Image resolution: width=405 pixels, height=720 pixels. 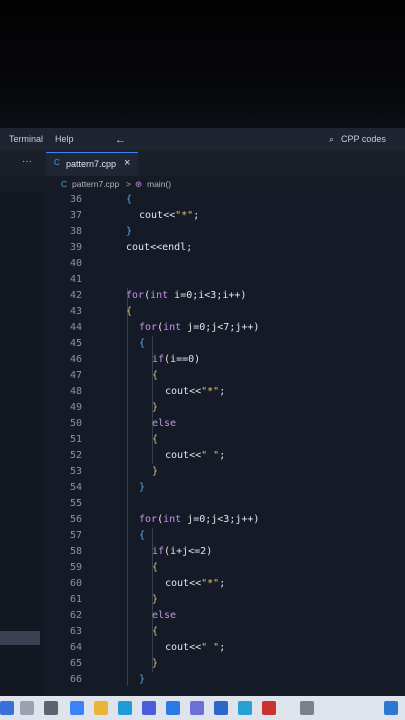 I want to click on store-icon, so click(x=149, y=708).